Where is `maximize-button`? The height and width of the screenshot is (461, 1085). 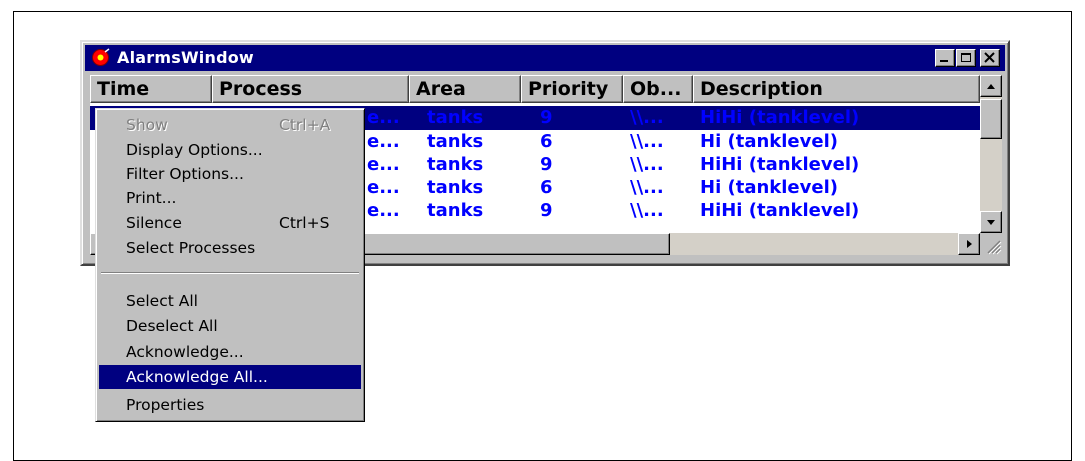 maximize-button is located at coordinates (966, 58).